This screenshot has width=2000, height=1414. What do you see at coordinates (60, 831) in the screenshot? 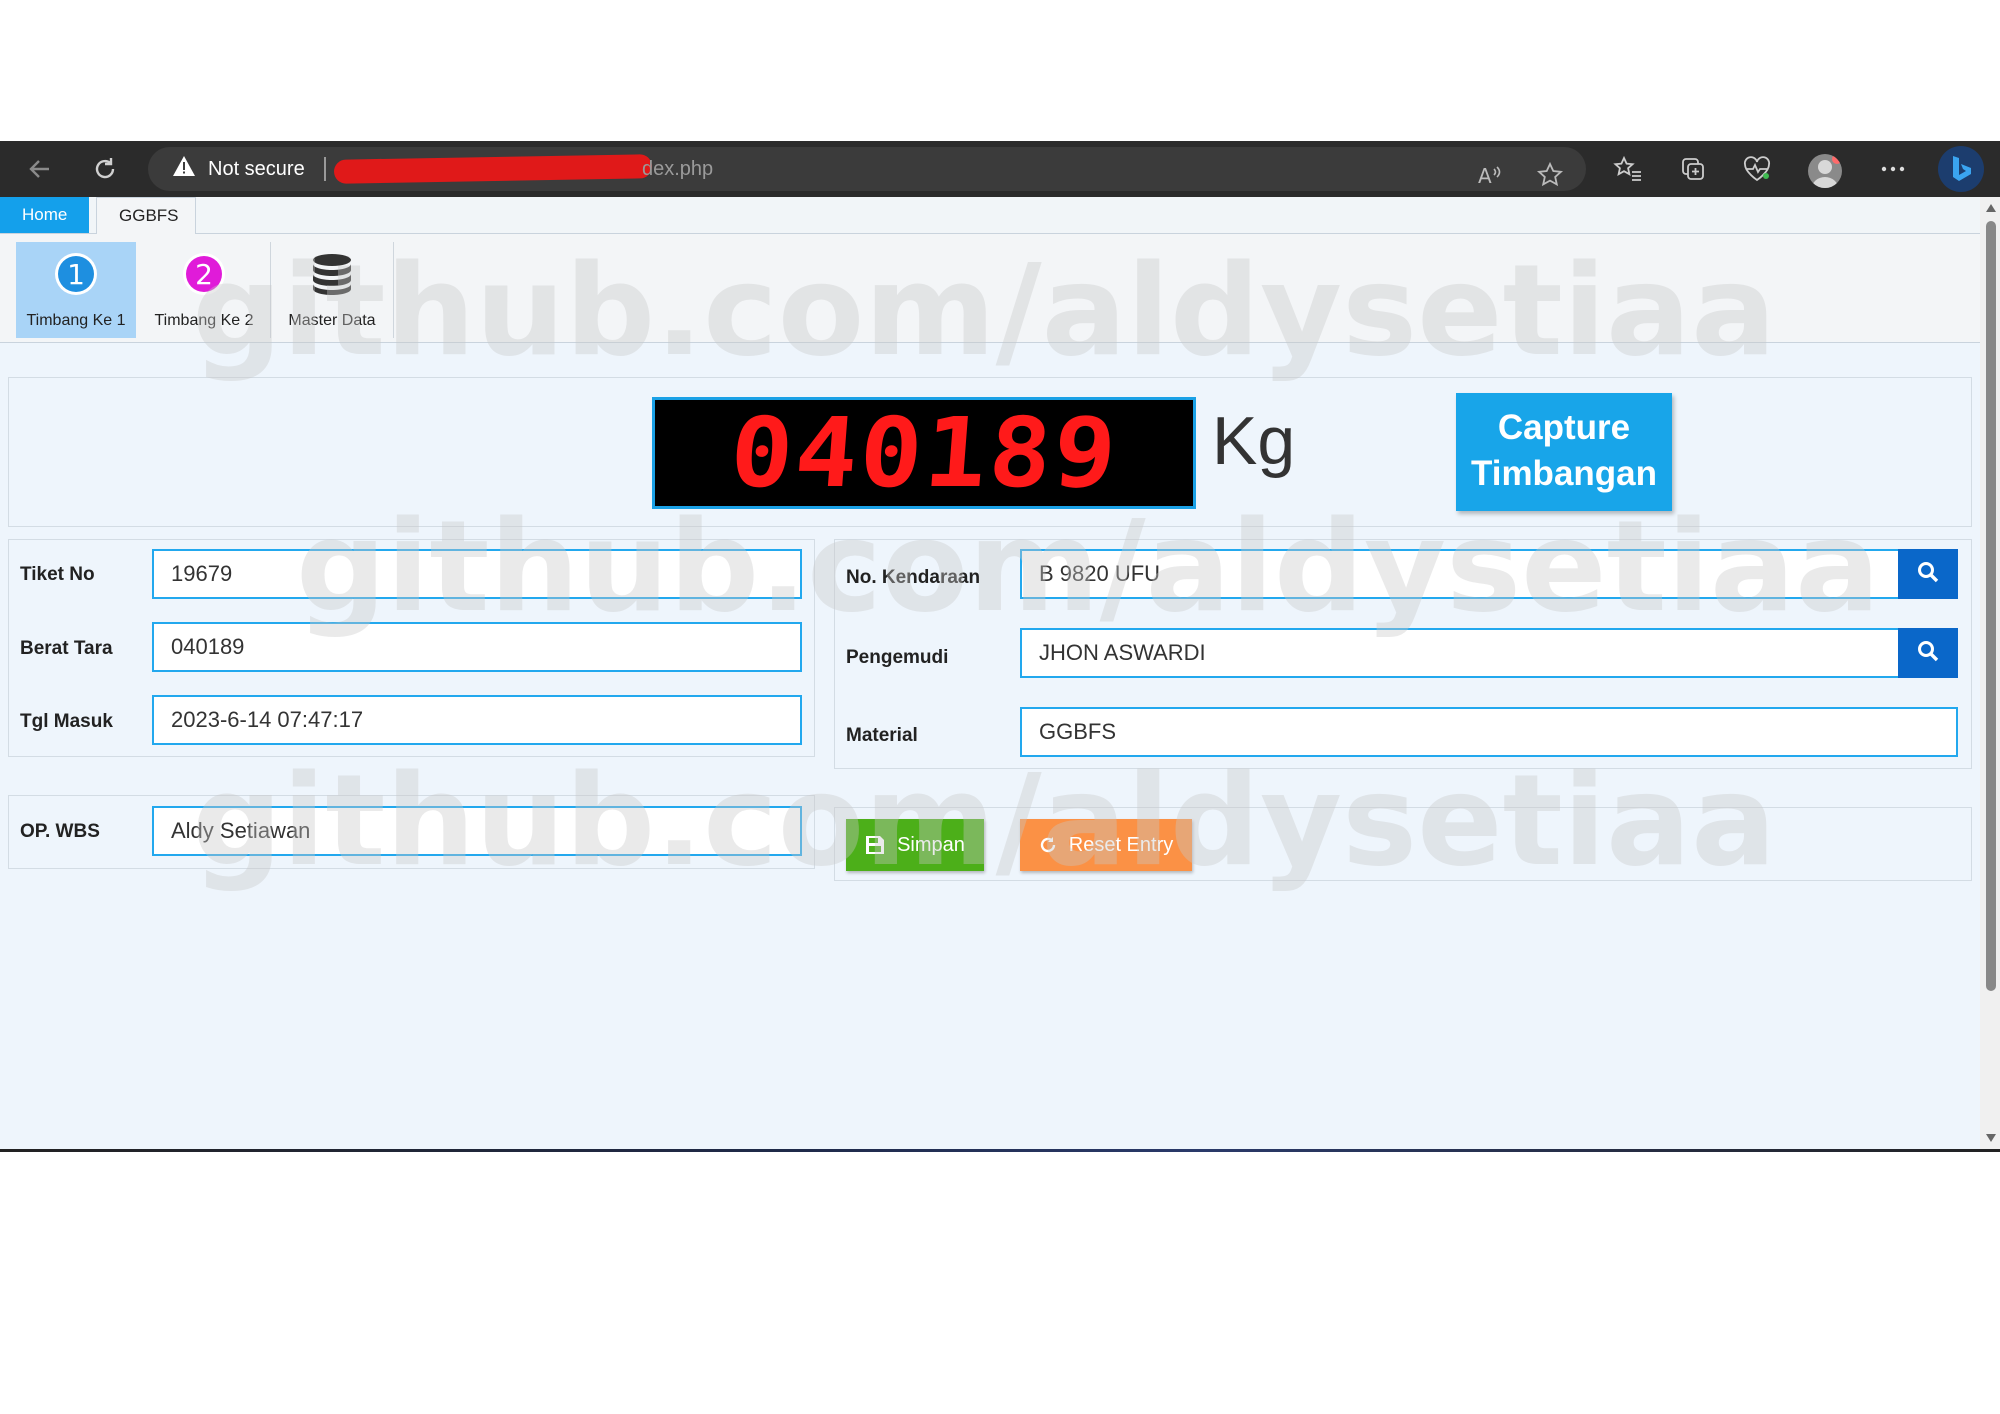
I see `op-wbs-label: OP. WBS` at bounding box center [60, 831].